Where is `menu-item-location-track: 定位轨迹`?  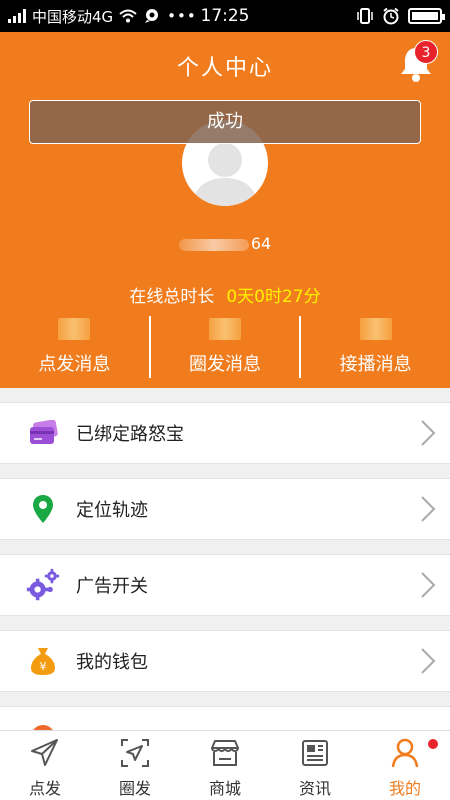 menu-item-location-track: 定位轨迹 is located at coordinates (225, 509).